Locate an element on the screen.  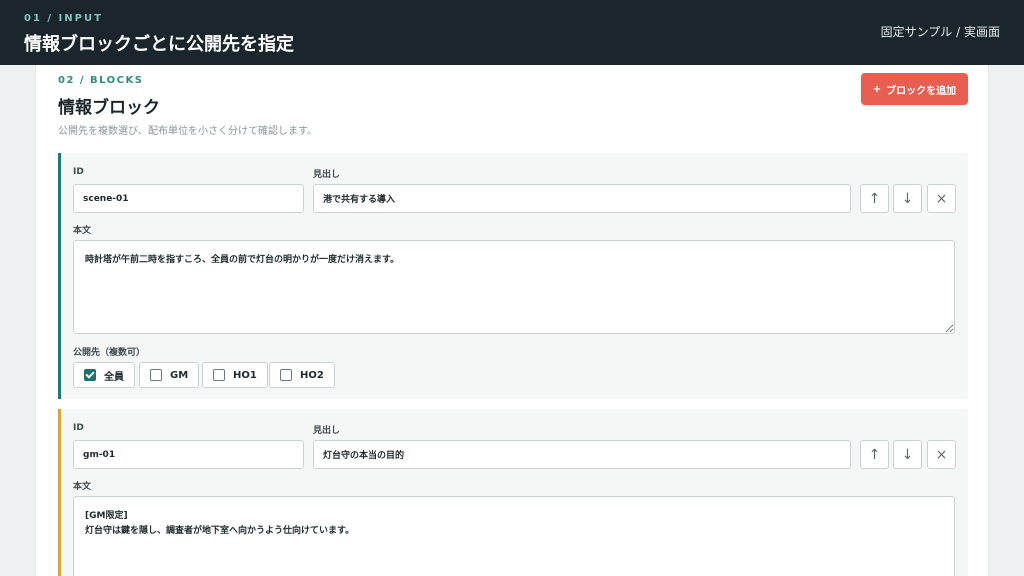
mode-indicator: 固定サンプル / 実画面 is located at coordinates (940, 32).